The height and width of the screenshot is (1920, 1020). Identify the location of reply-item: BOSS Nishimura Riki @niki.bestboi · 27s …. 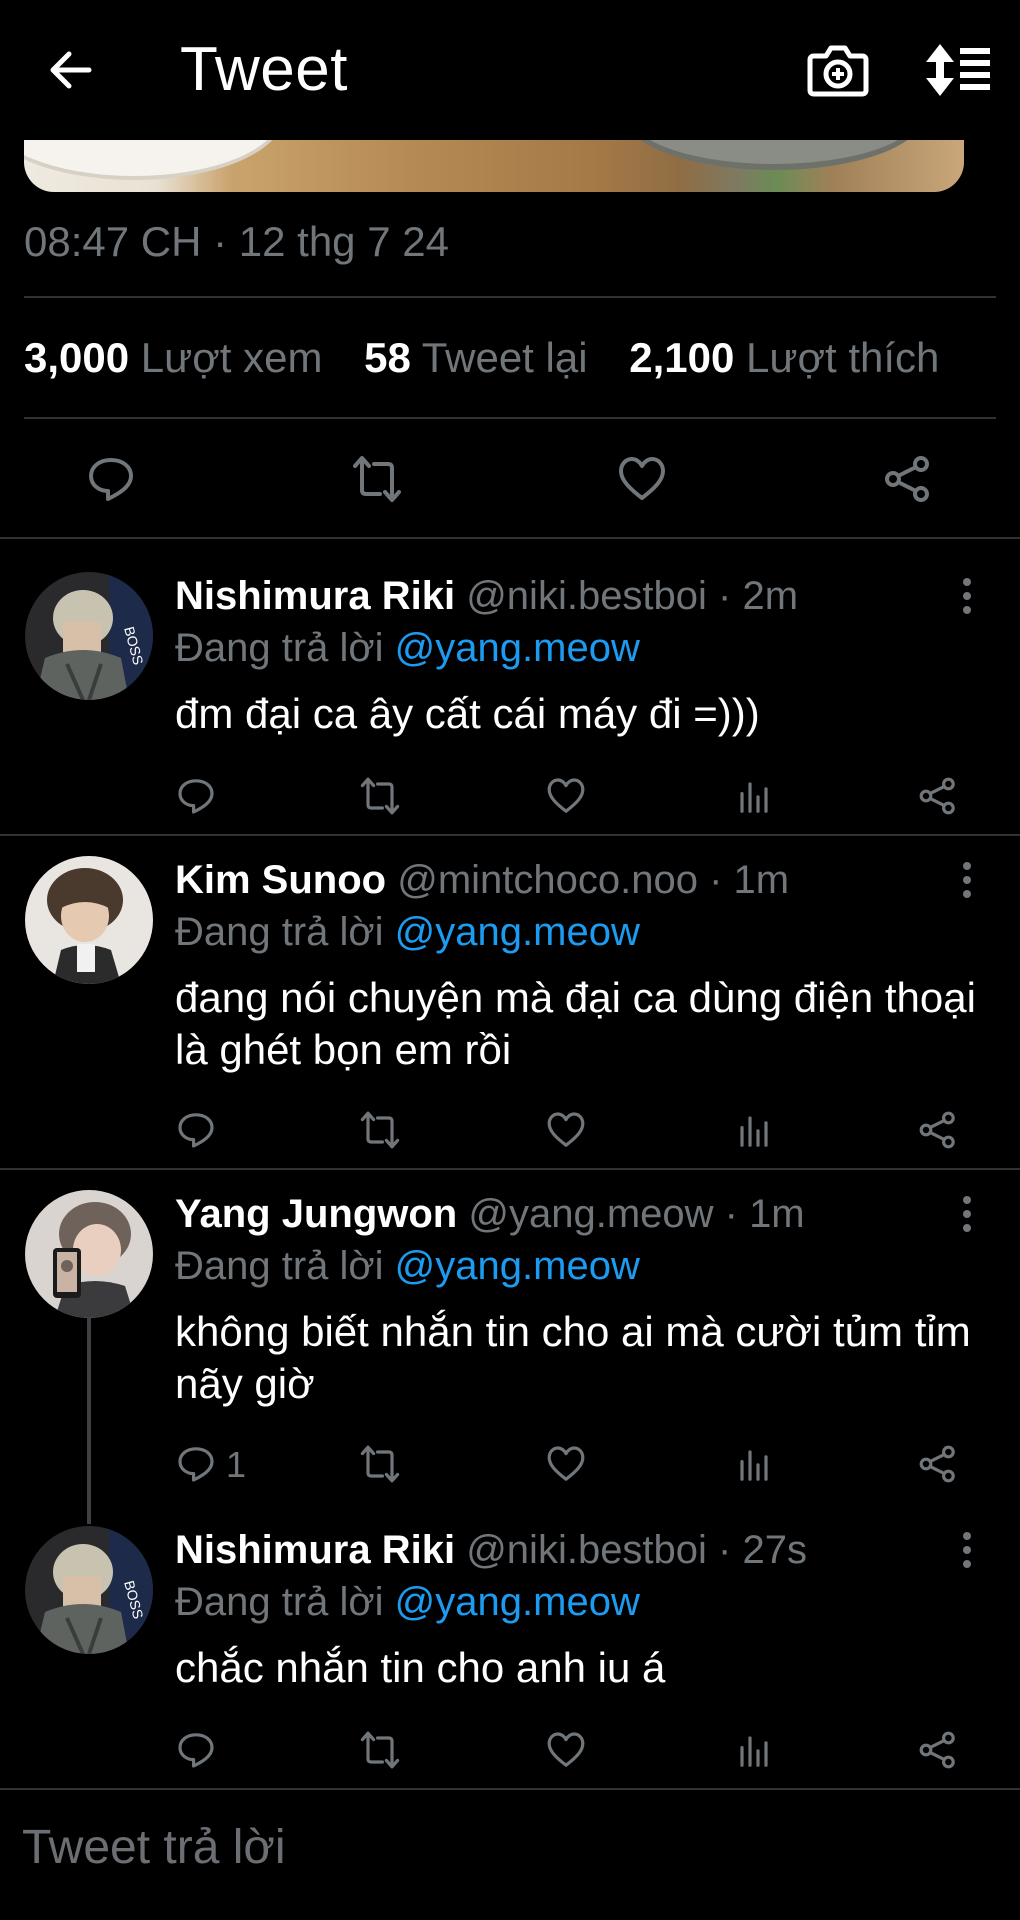
(510, 1653).